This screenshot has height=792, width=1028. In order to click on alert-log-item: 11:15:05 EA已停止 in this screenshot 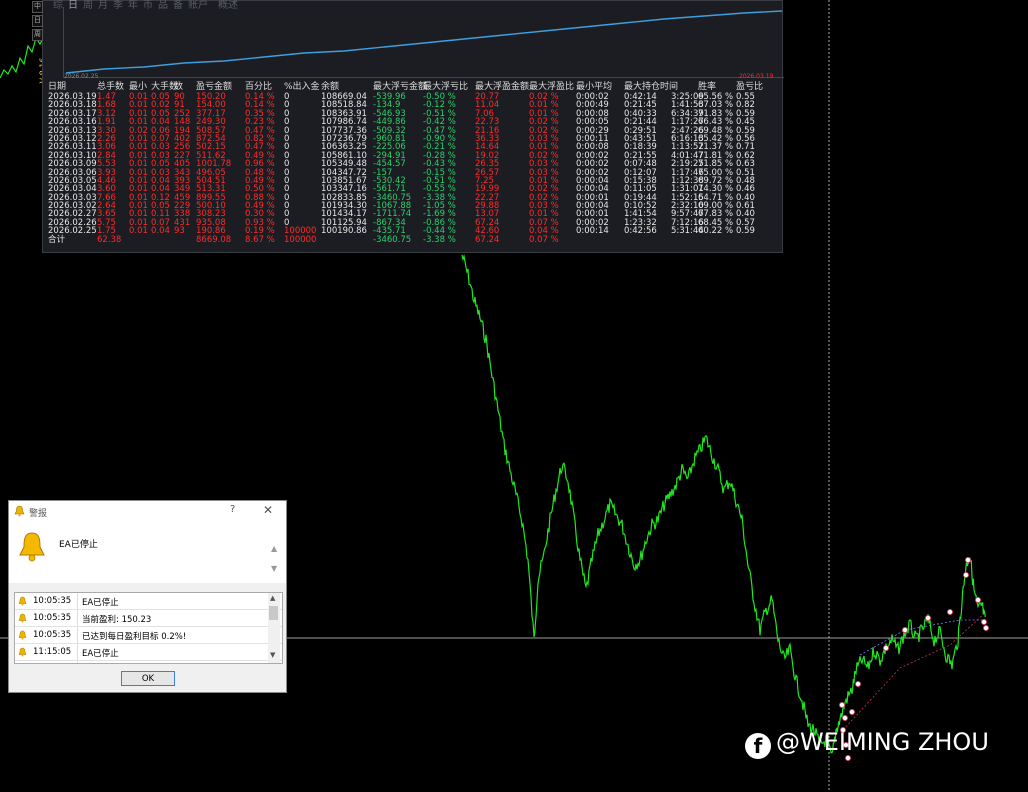, I will do `click(148, 652)`.